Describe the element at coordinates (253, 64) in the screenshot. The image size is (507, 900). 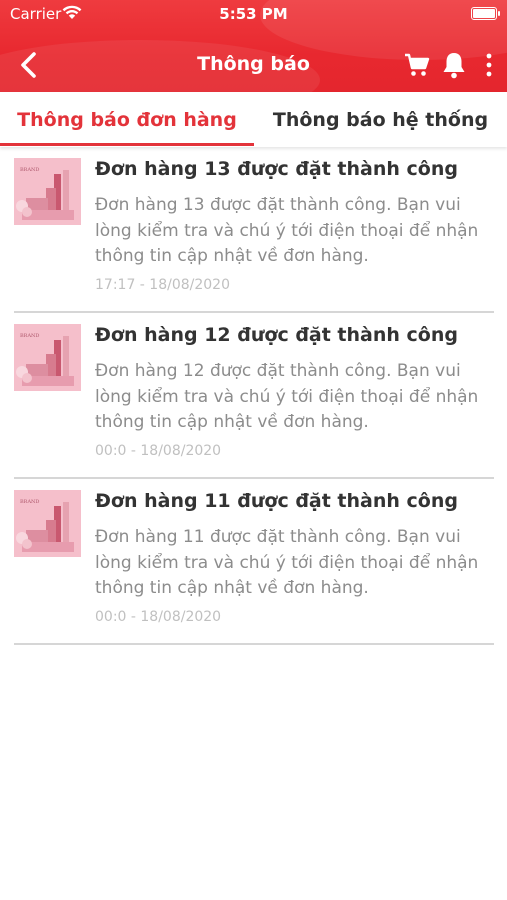
I see `page-title: Thông báo` at that location.